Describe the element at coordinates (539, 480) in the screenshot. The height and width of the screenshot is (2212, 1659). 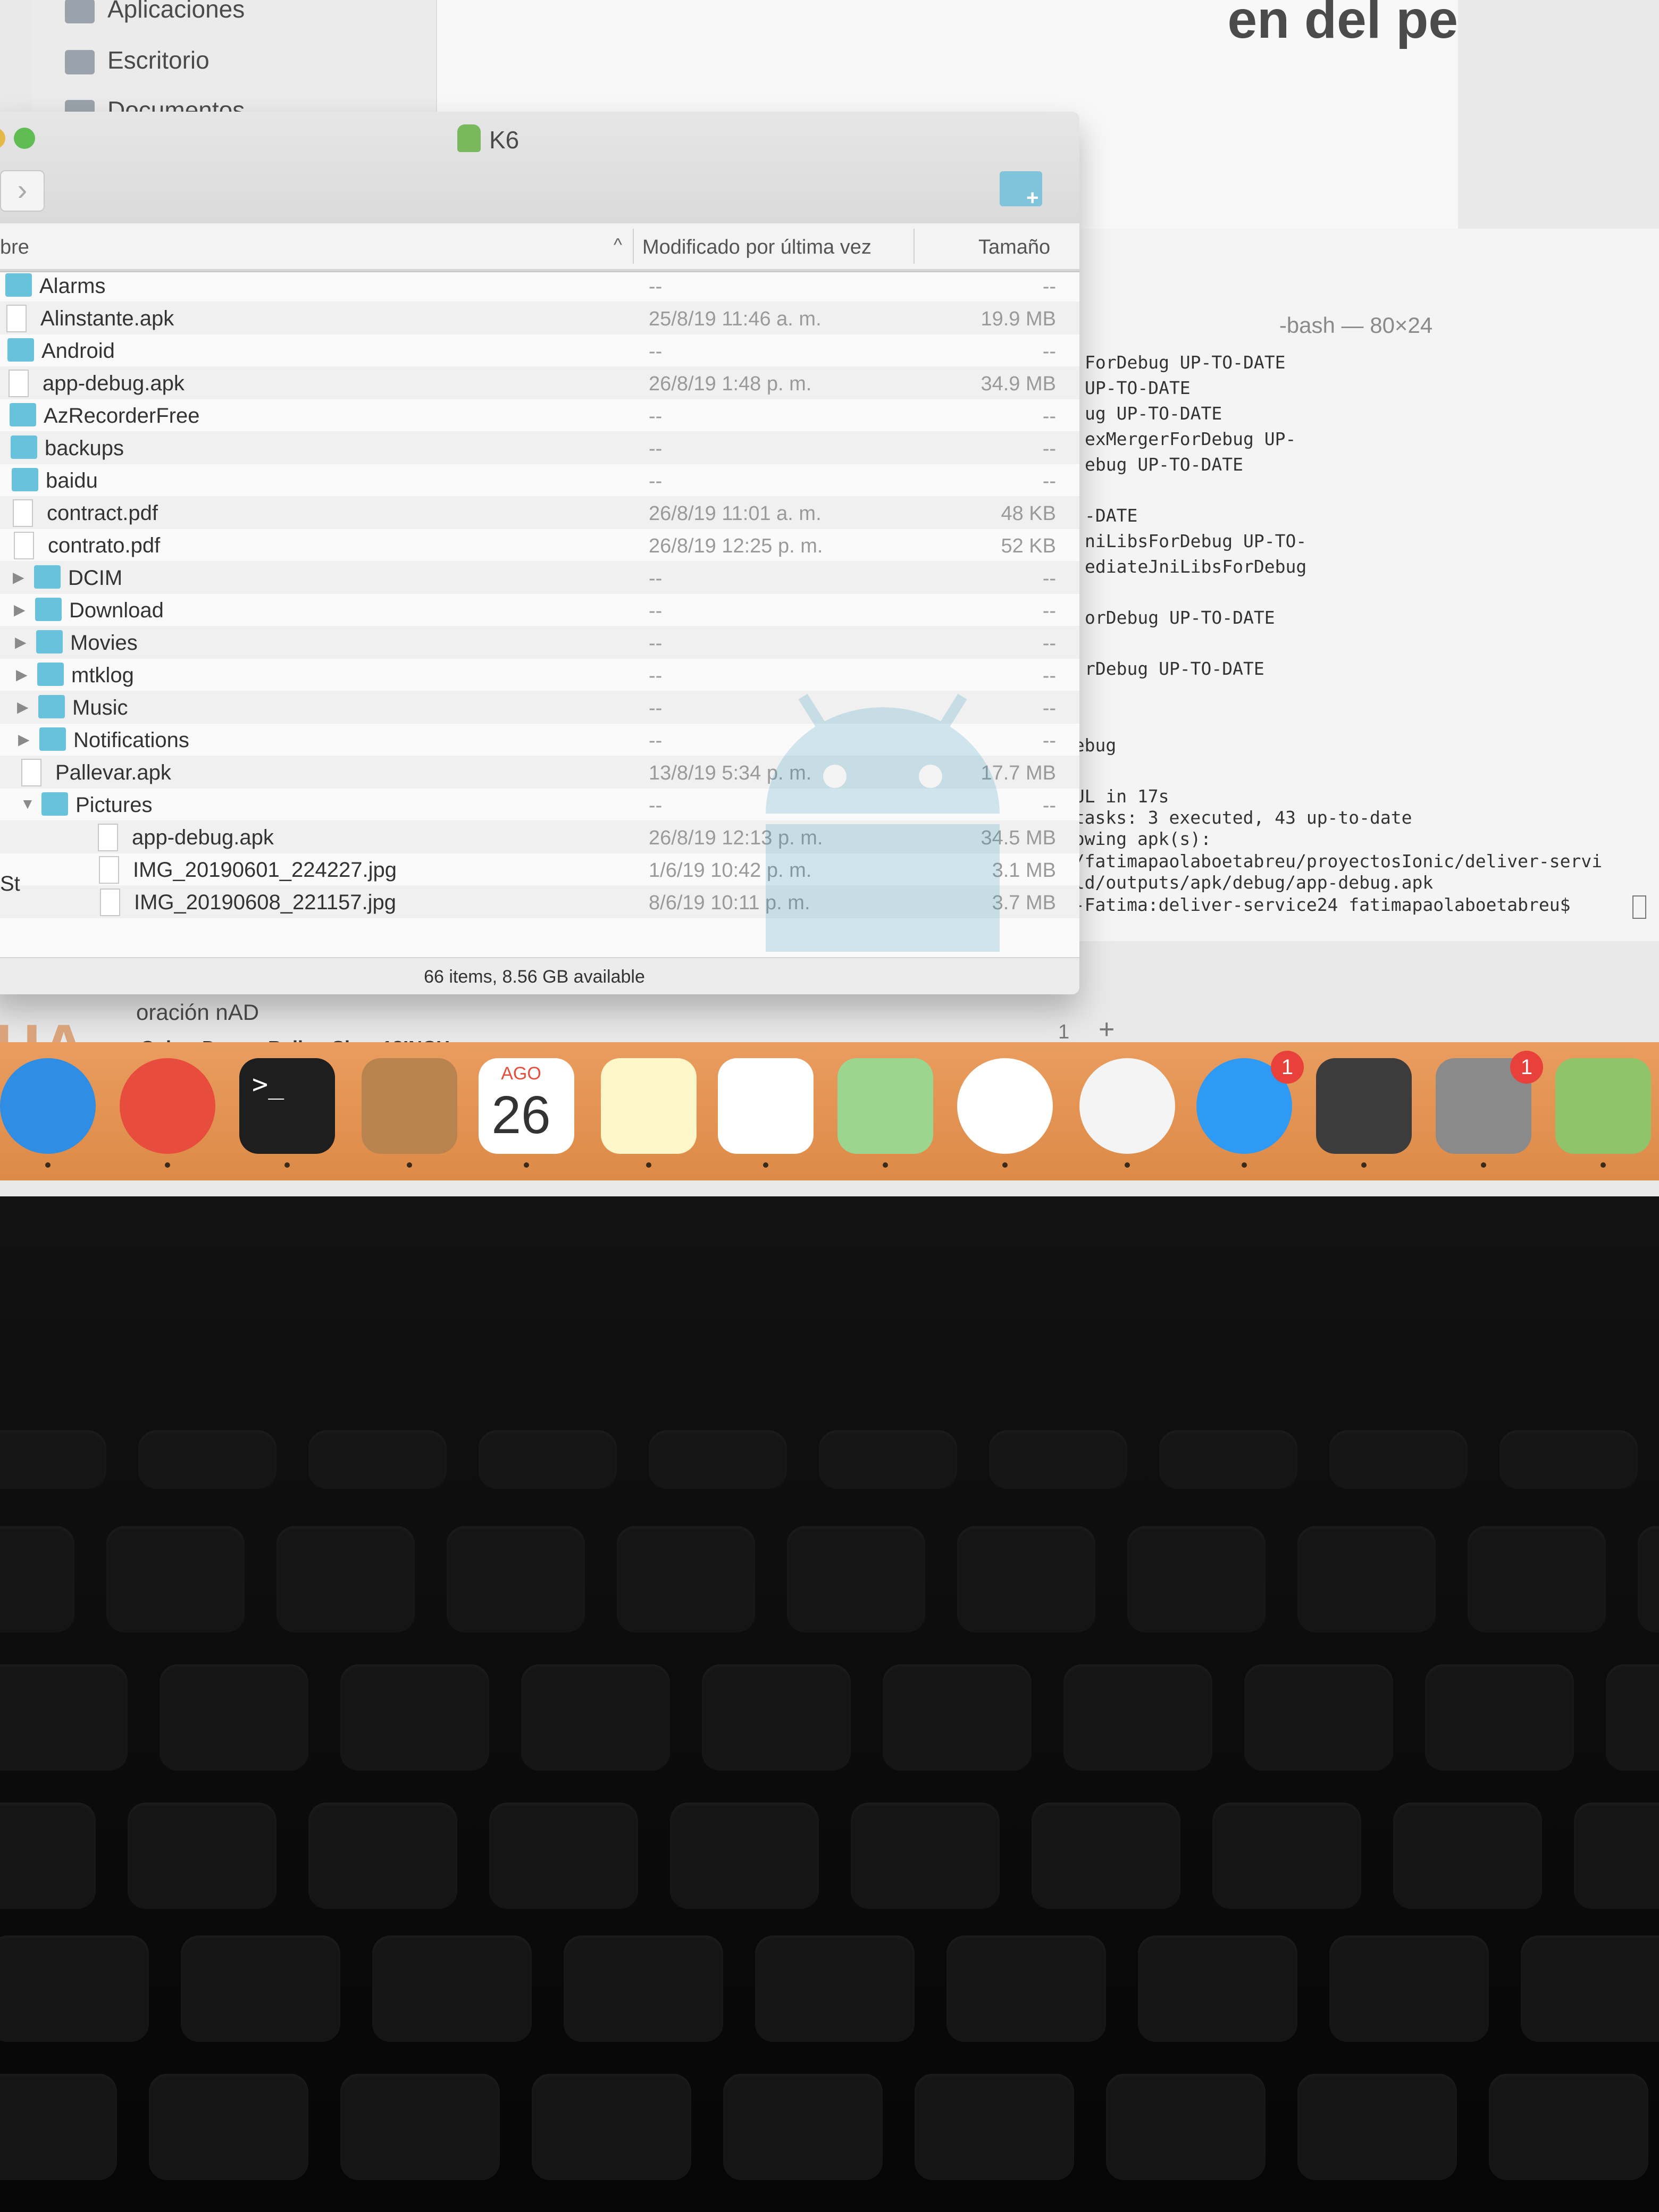
I see `file-row: baidu -- --` at that location.